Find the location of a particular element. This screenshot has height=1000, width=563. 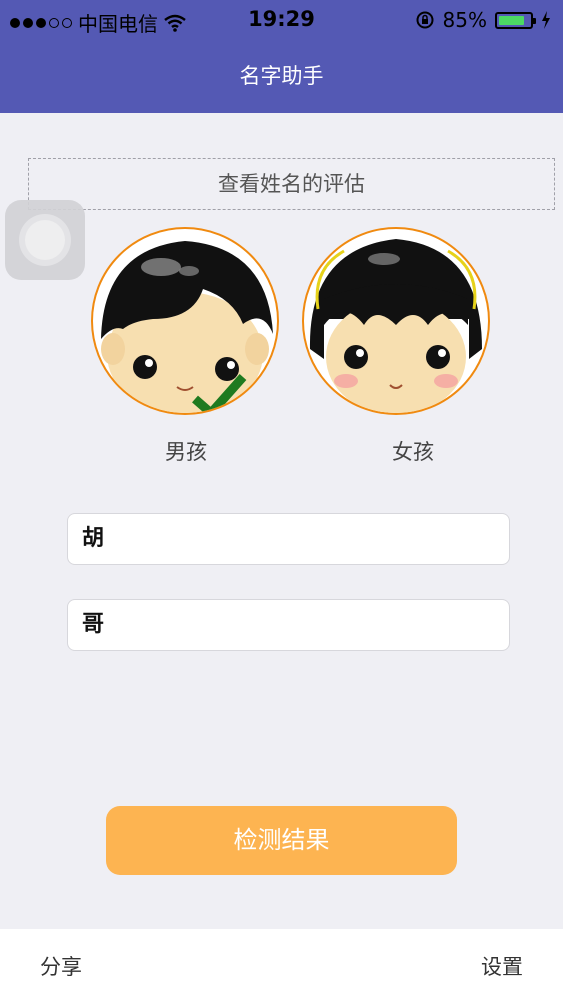

boy-avatar-option is located at coordinates (185, 321).